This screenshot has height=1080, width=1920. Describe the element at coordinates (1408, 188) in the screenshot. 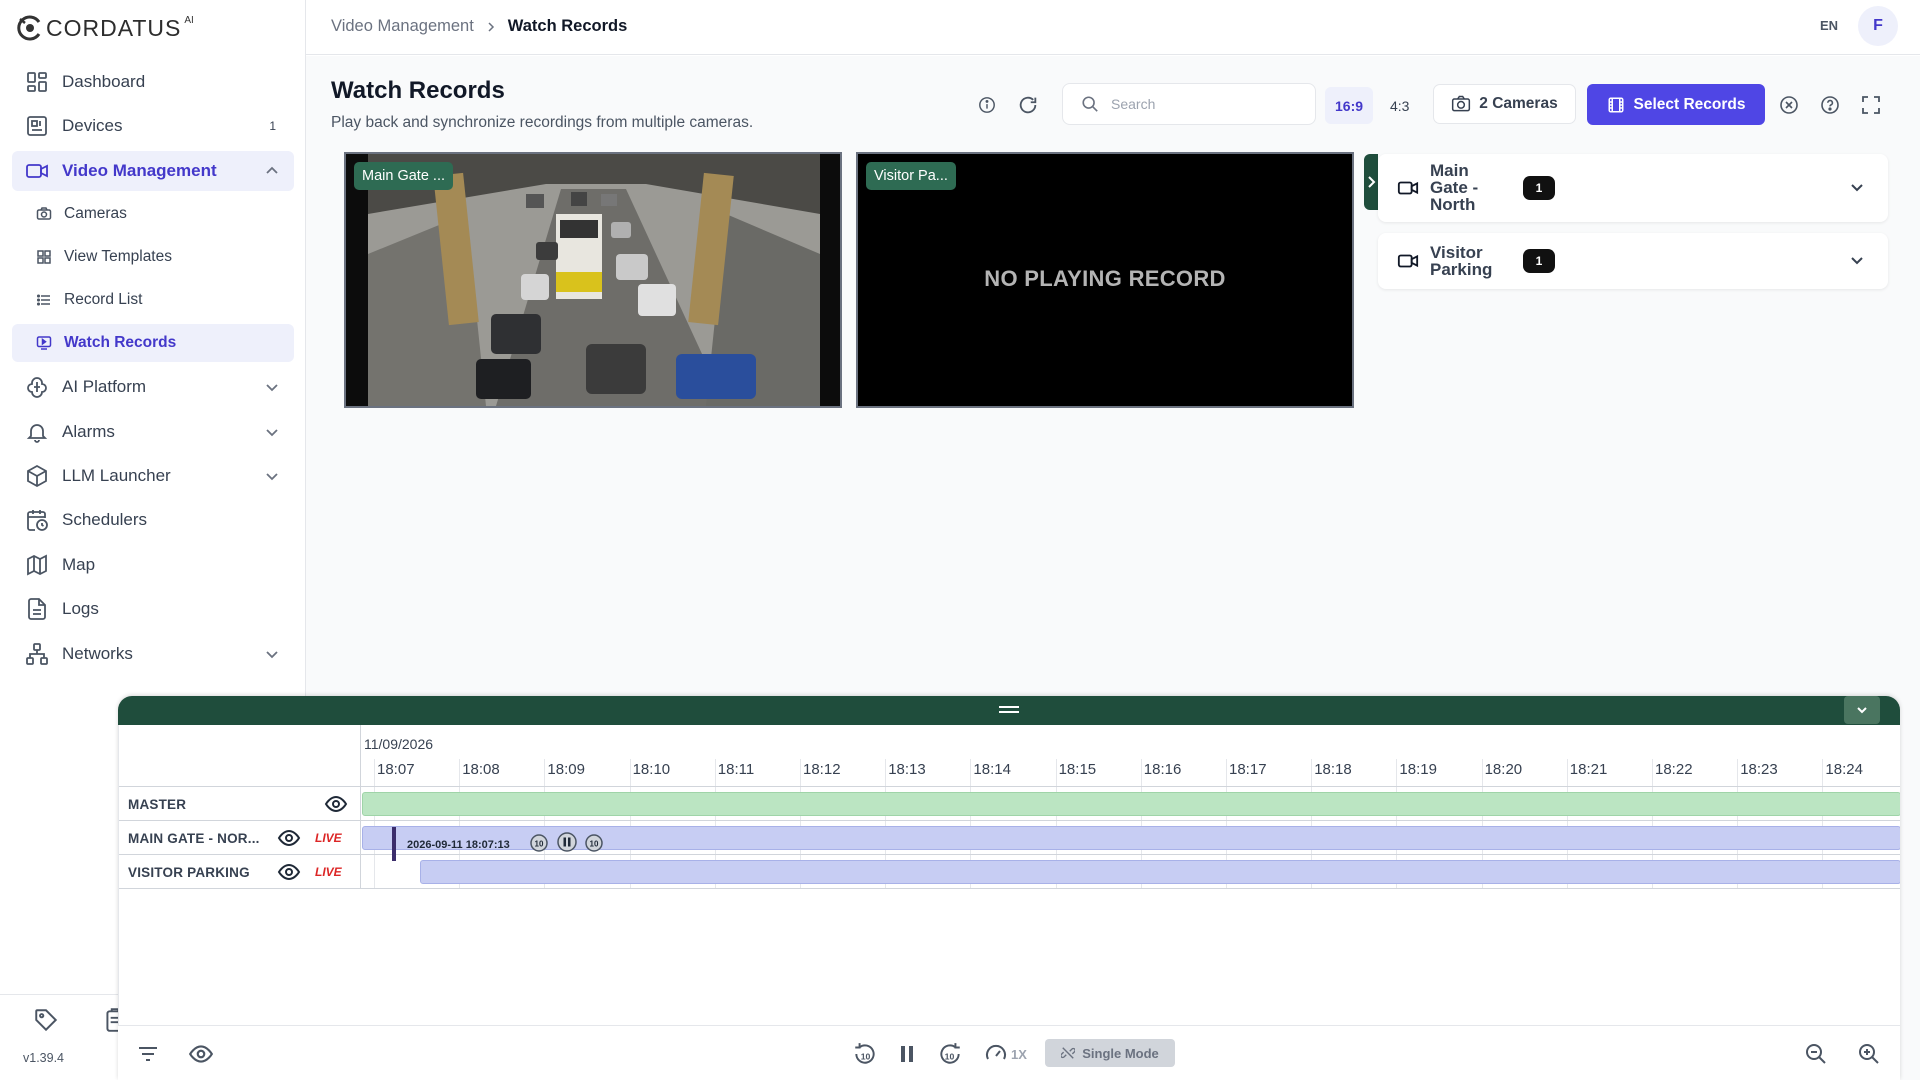

I see `video-camera-icon` at that location.